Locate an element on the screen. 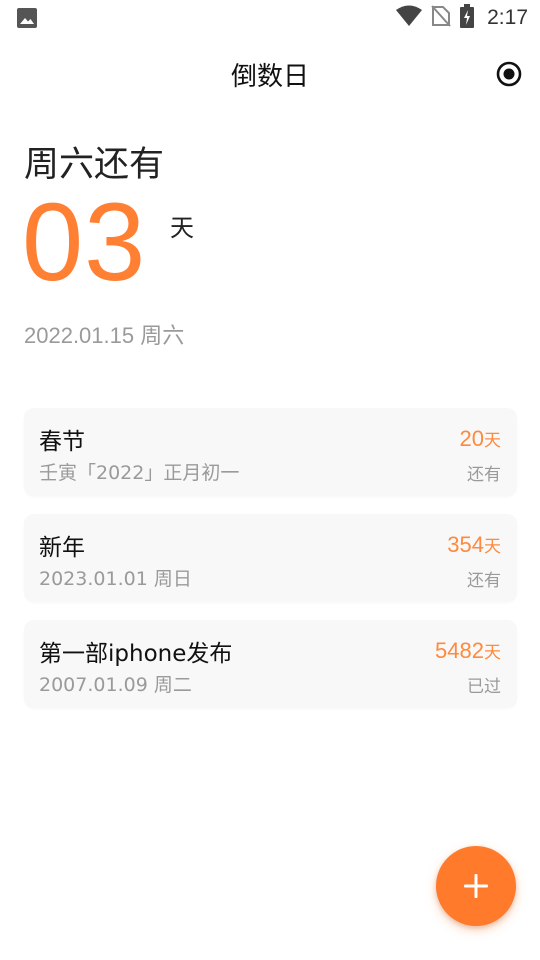  event-title: 春节 is located at coordinates (62, 442).